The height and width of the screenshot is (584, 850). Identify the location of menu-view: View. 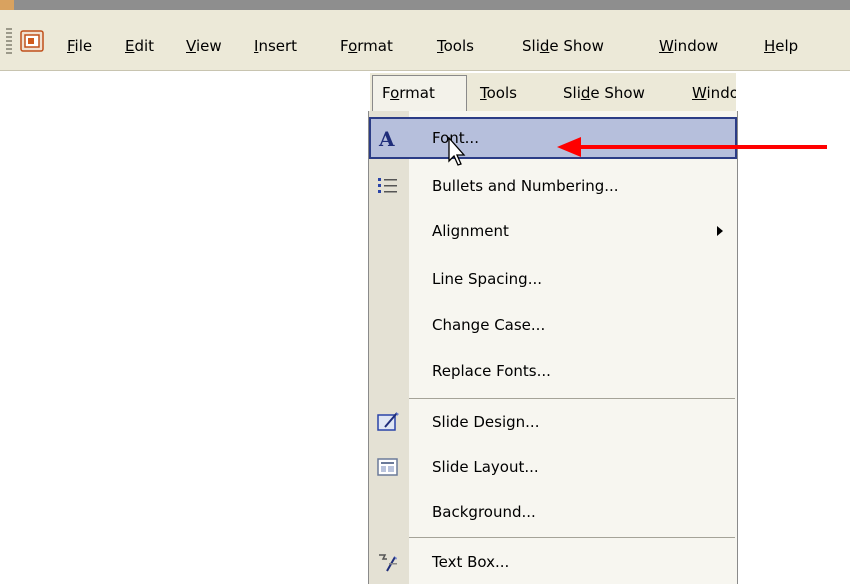
(204, 46).